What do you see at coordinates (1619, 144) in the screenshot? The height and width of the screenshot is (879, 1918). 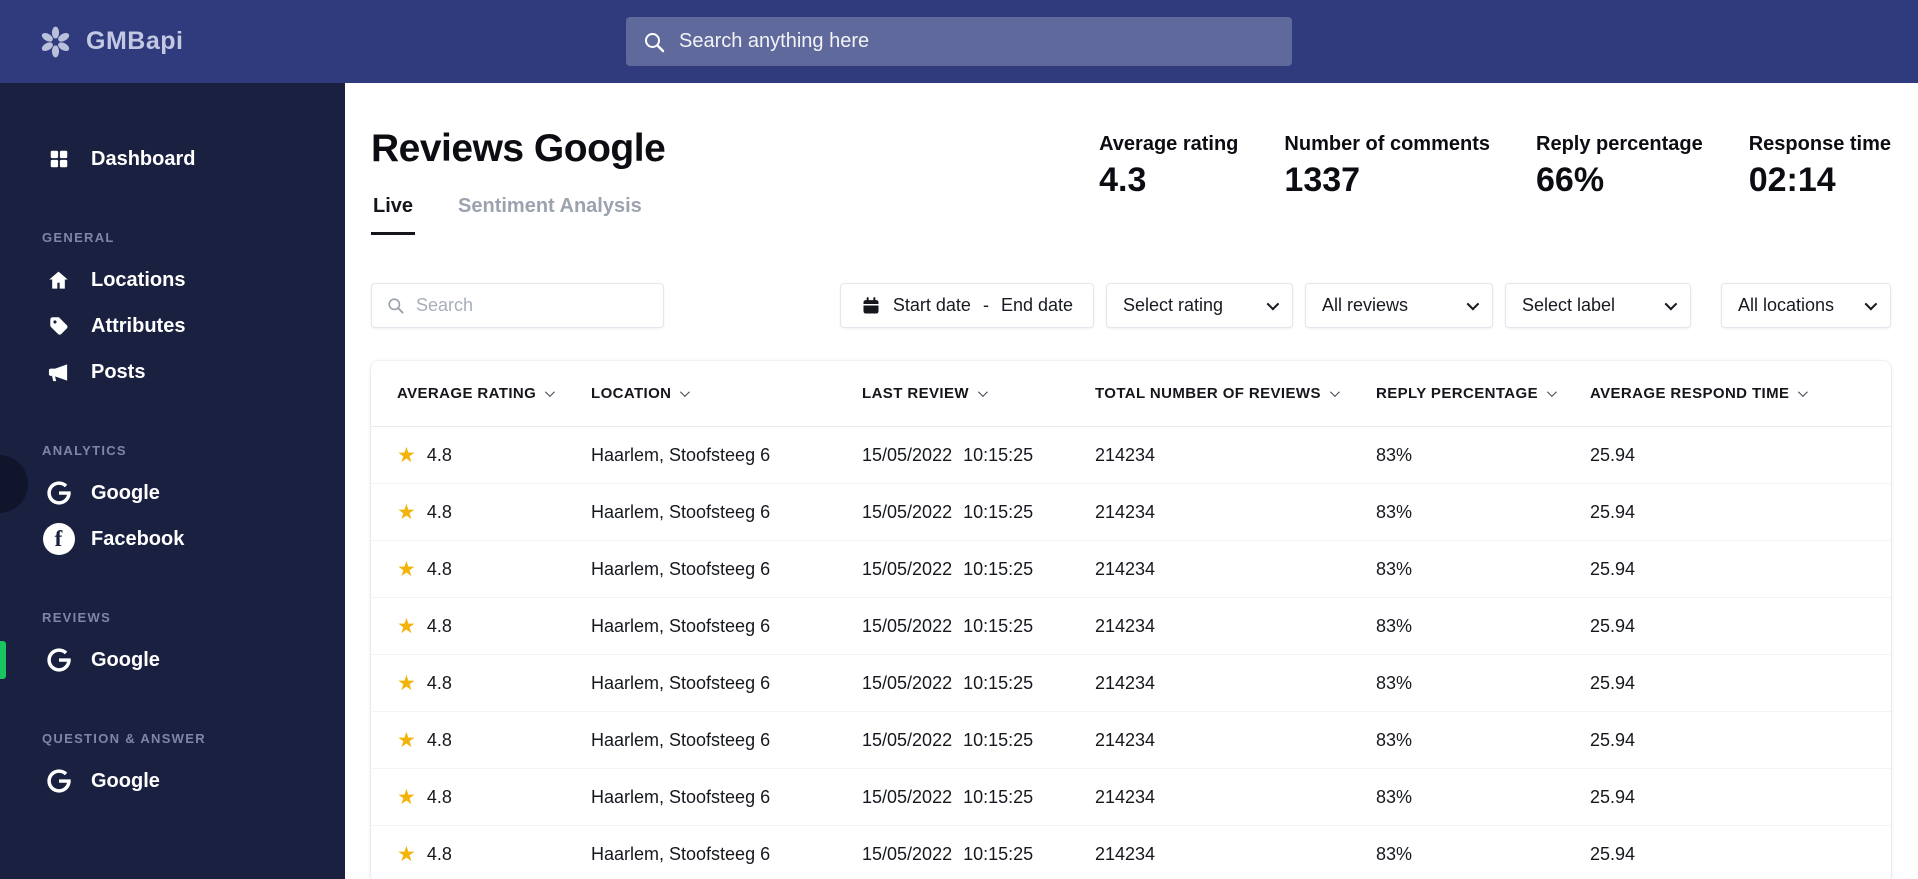 I see `stat-label: Reply percentage` at bounding box center [1619, 144].